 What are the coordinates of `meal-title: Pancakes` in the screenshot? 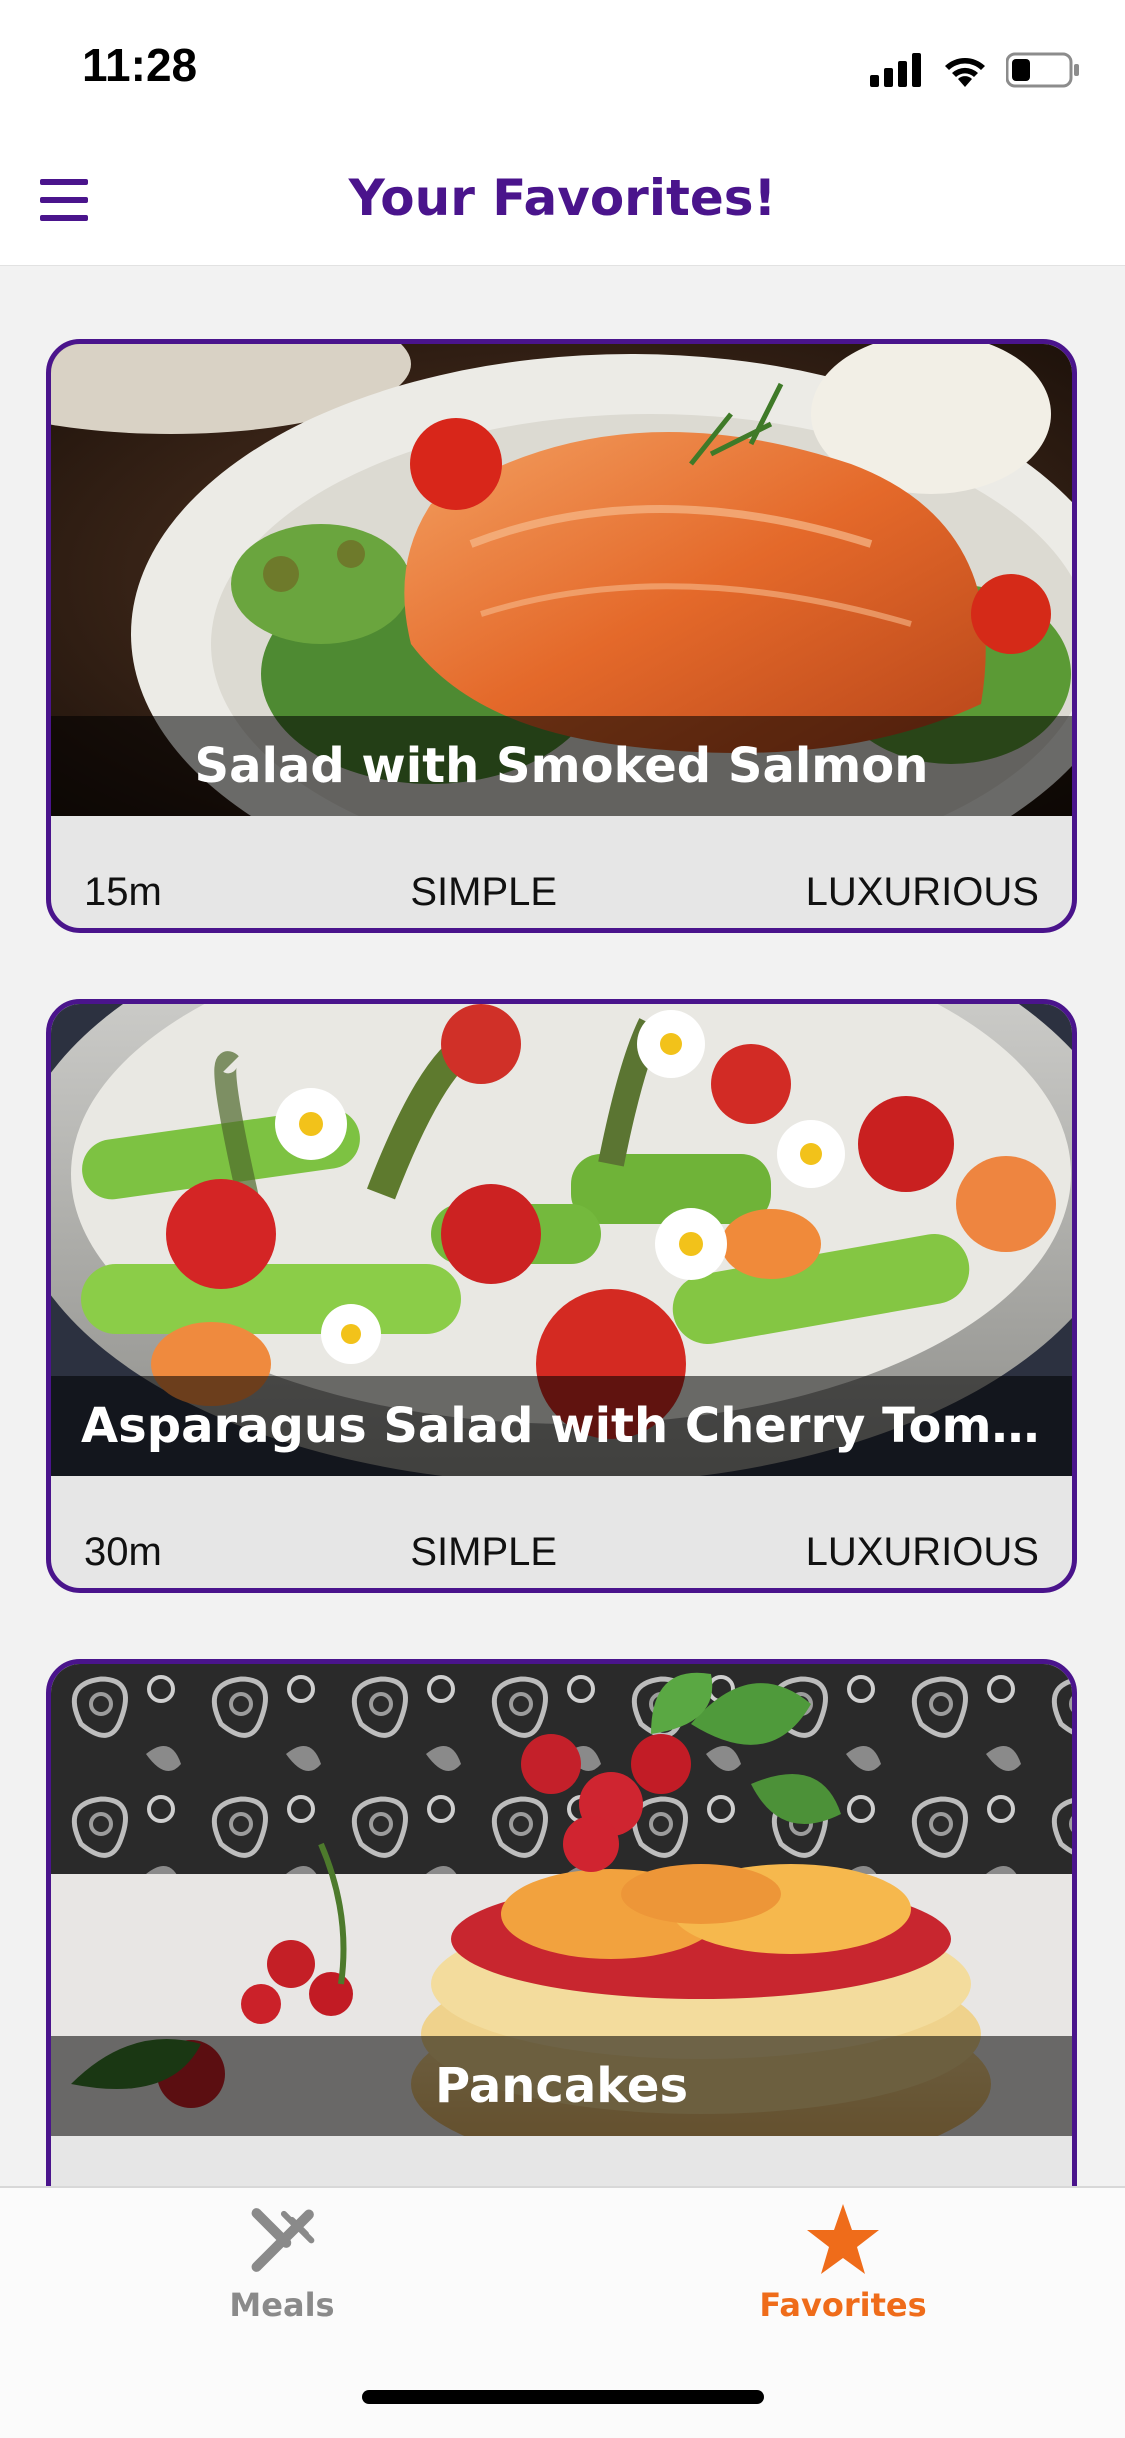 It's located at (561, 2086).